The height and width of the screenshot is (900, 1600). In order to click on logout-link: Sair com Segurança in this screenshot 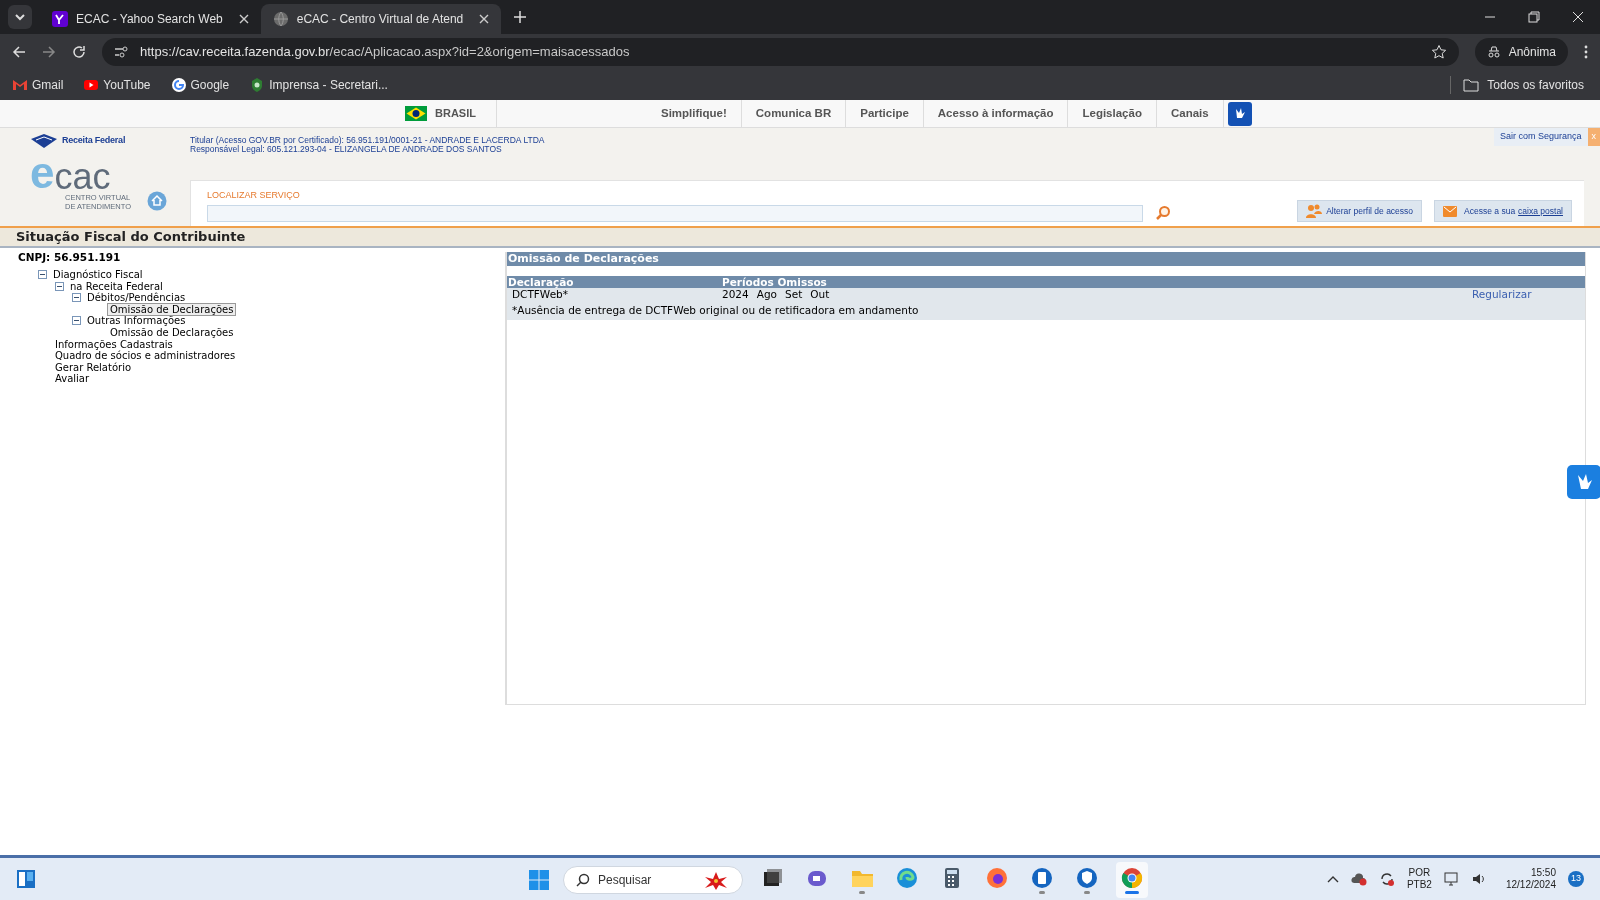, I will do `click(1540, 137)`.